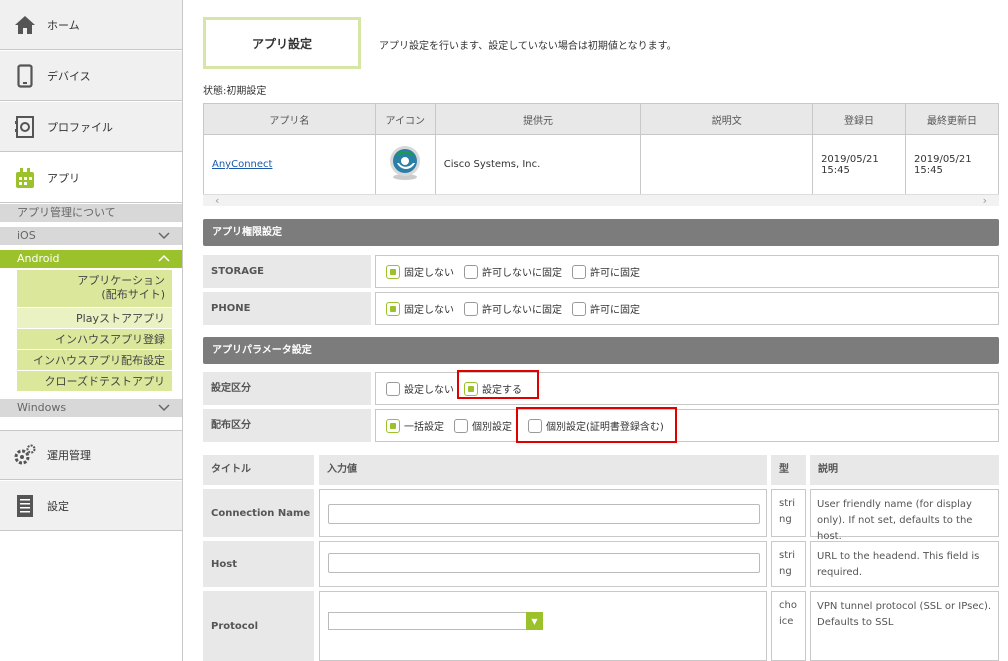  Describe the element at coordinates (91, 25) in the screenshot. I see `sidebar-item-home: ホーム` at that location.